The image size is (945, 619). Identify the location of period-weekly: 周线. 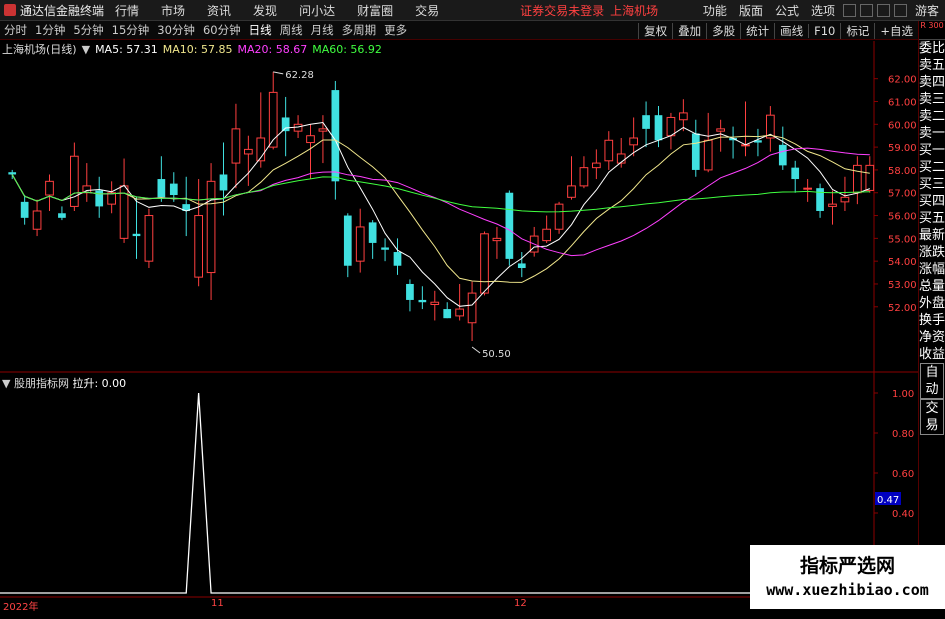
(291, 30).